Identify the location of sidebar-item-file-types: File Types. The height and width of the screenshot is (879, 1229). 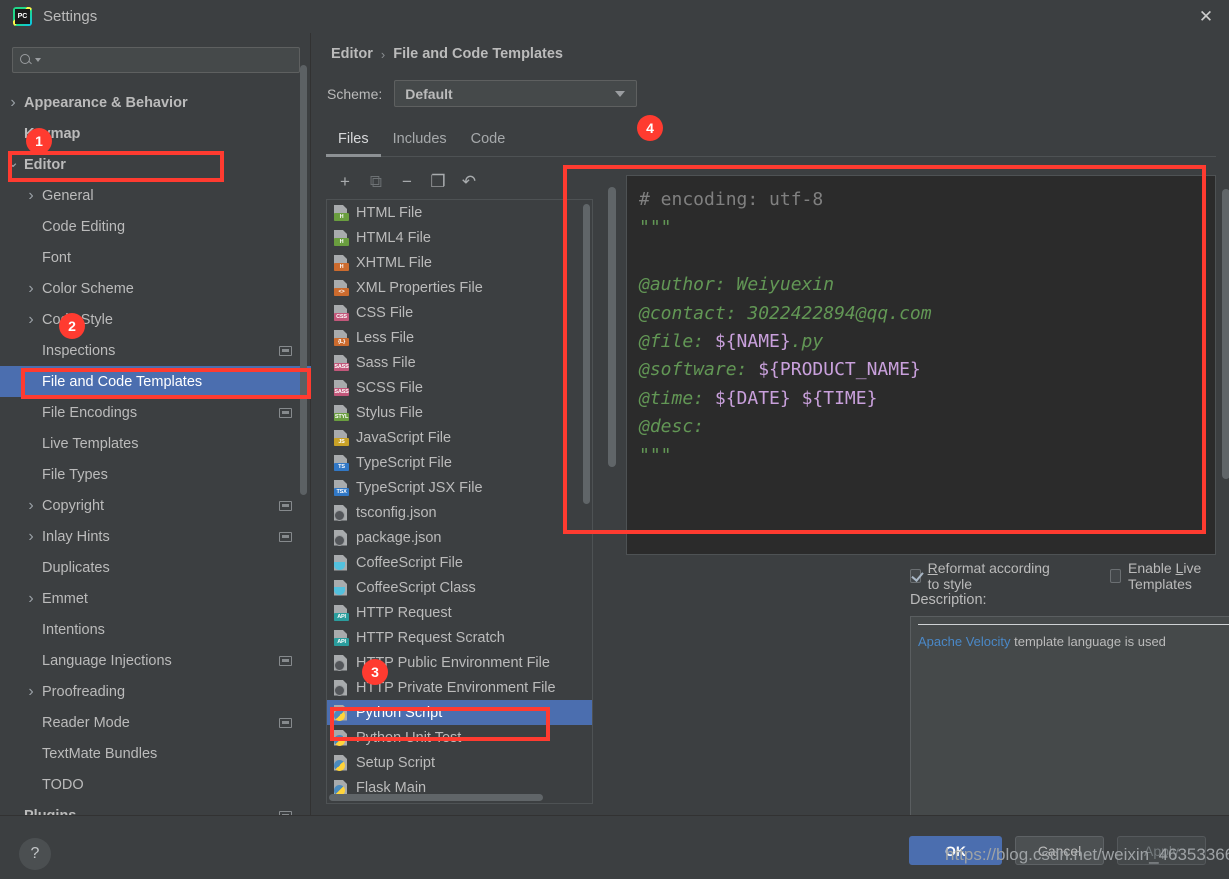
(155, 474).